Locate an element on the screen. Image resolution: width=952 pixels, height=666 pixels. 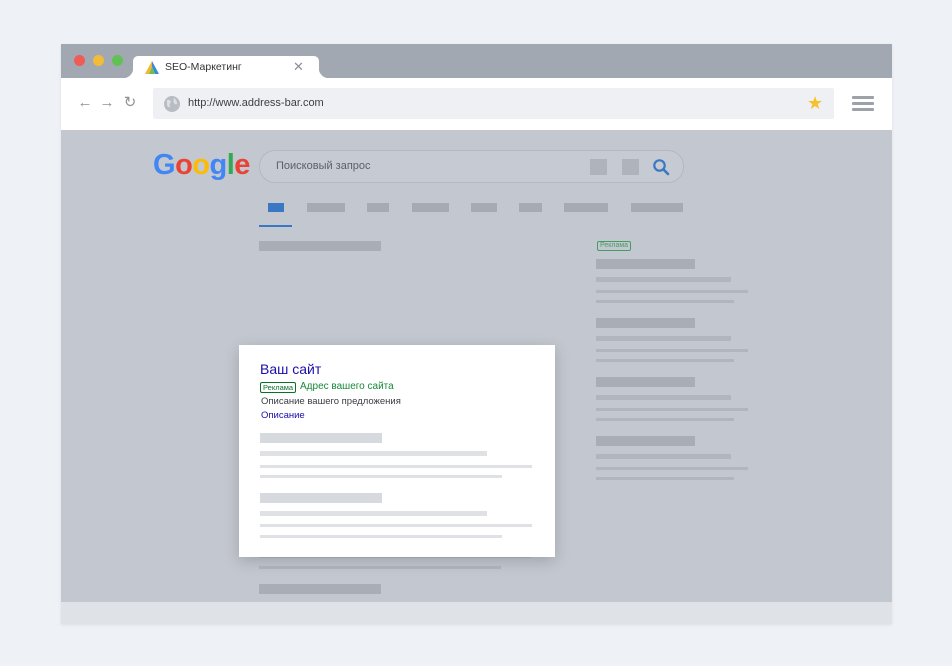
menu-icon is located at coordinates (863, 104).